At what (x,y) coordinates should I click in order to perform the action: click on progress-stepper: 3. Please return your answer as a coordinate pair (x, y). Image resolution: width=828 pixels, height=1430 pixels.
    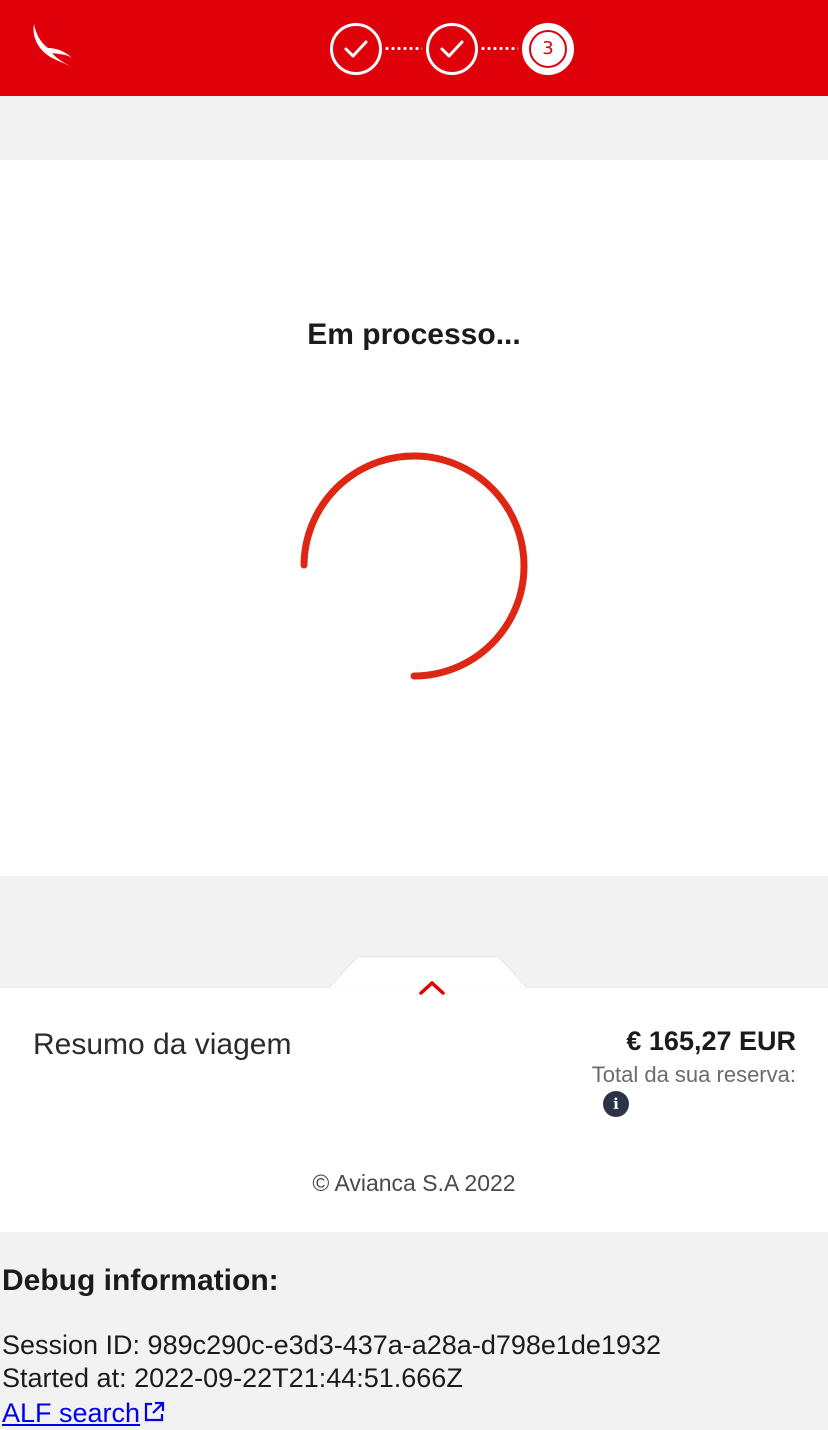
    Looking at the image, I should click on (453, 49).